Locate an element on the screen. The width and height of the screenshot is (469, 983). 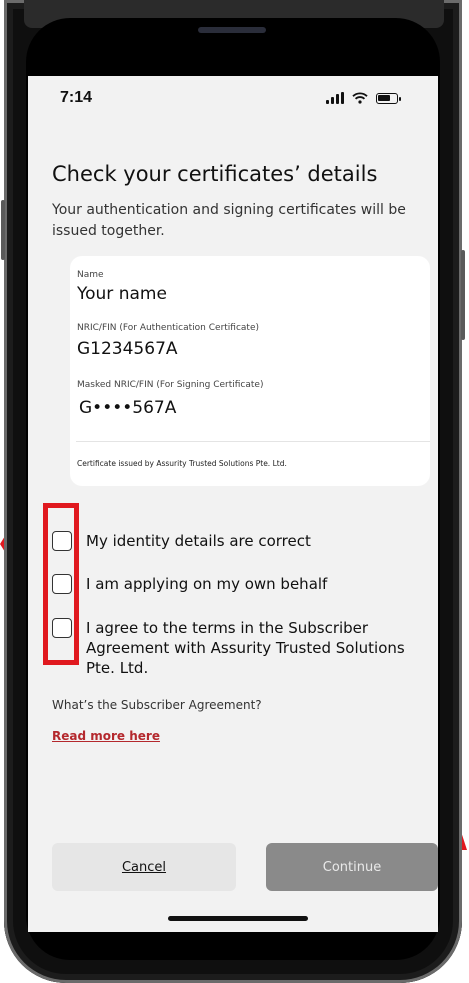
agreement-question: What’s the Subscriber Agreement? is located at coordinates (157, 705).